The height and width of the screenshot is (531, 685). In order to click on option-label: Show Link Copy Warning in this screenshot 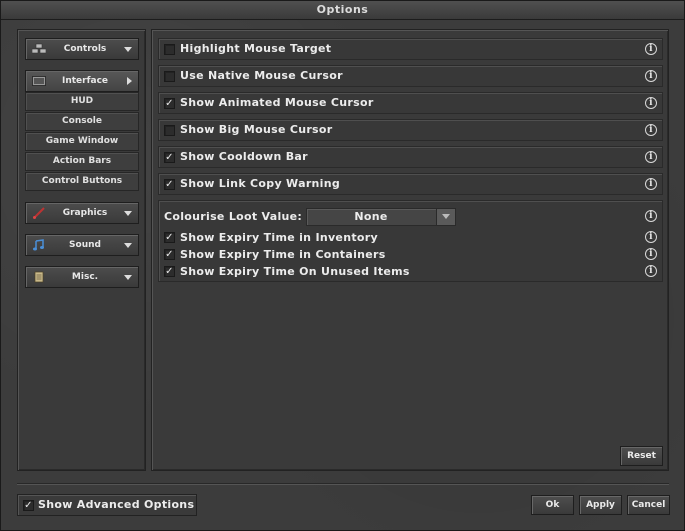, I will do `click(260, 183)`.